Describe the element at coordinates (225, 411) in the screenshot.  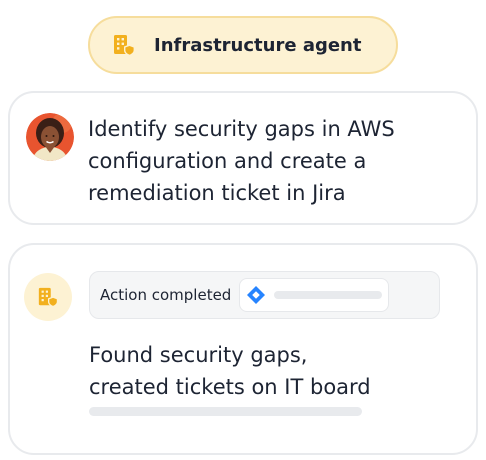
I see `text-placeholder-bar` at that location.